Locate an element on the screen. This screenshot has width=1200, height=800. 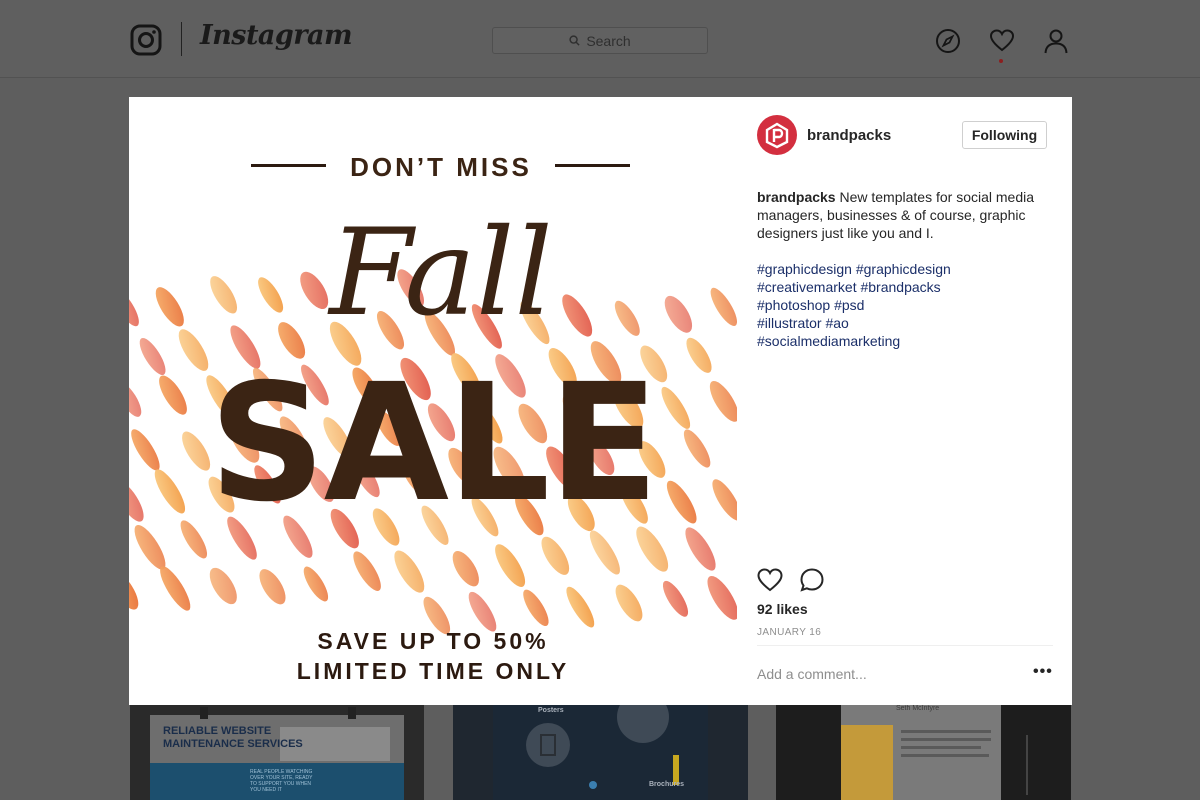
brandpacks-logo-icon is located at coordinates (777, 135).